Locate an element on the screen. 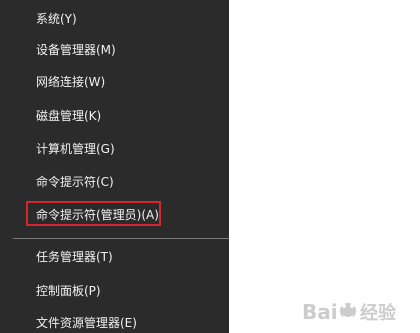 The image size is (420, 333). svg-text: 经验 is located at coordinates (378, 313).